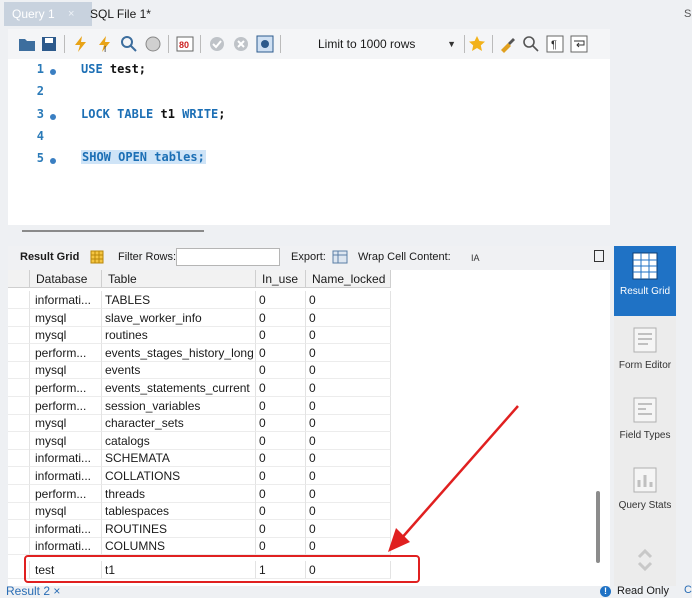 The width and height of the screenshot is (692, 598). What do you see at coordinates (81, 44) in the screenshot?
I see `execute-lightning-icon` at bounding box center [81, 44].